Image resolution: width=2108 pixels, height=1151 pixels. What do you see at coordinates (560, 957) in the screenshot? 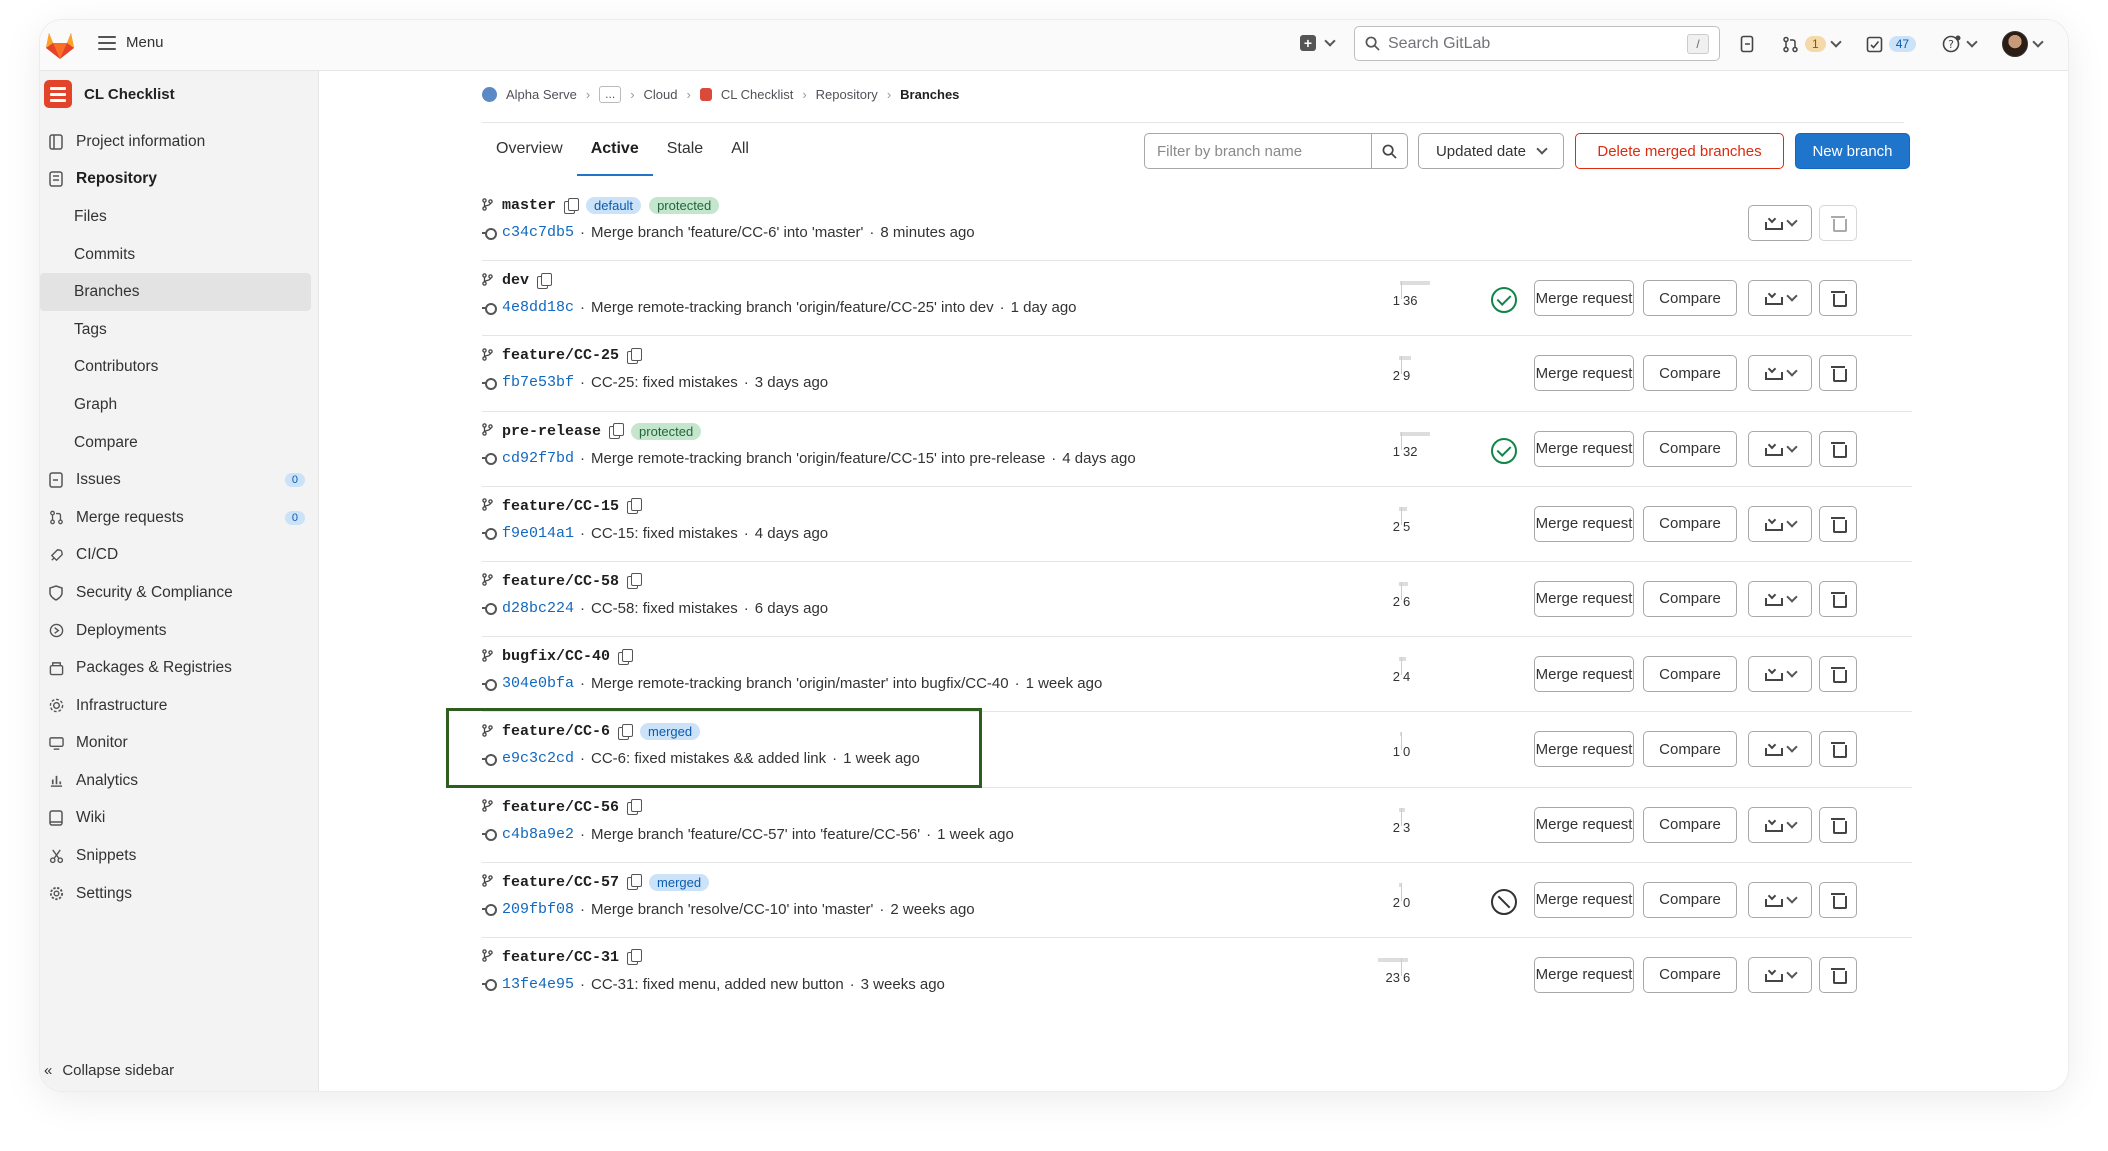
I see `branch-name-link: feature/CC-31` at bounding box center [560, 957].